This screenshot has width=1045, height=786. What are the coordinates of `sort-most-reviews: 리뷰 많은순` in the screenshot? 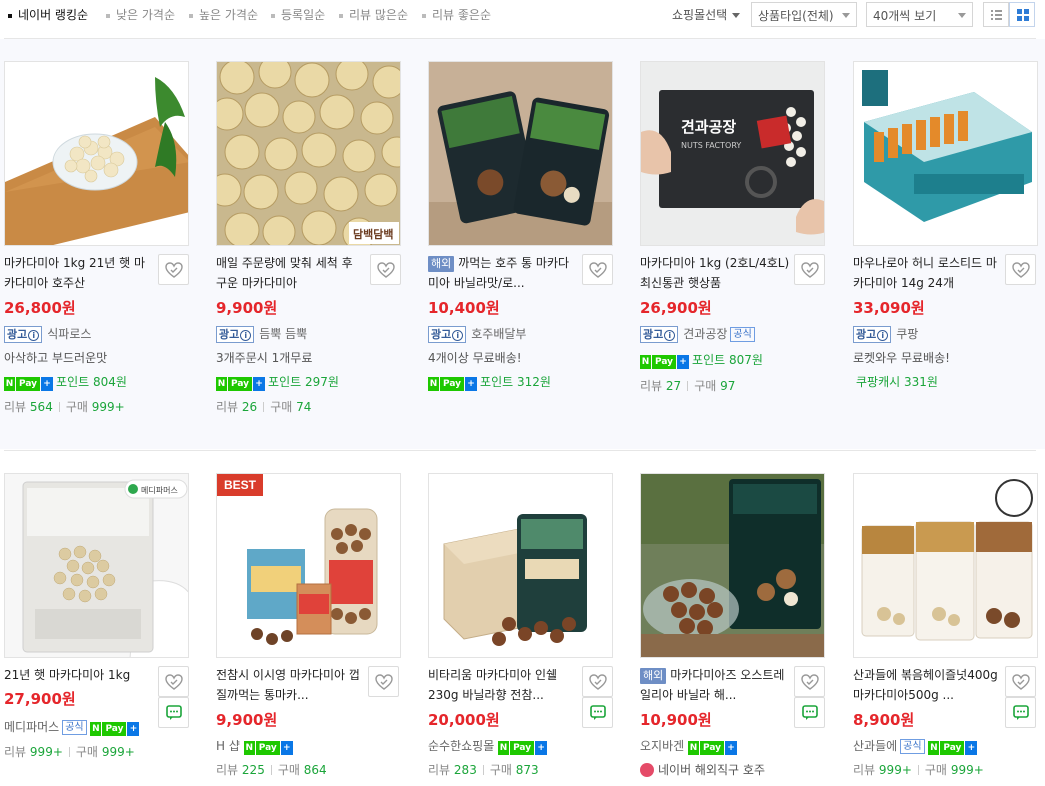 It's located at (373, 14).